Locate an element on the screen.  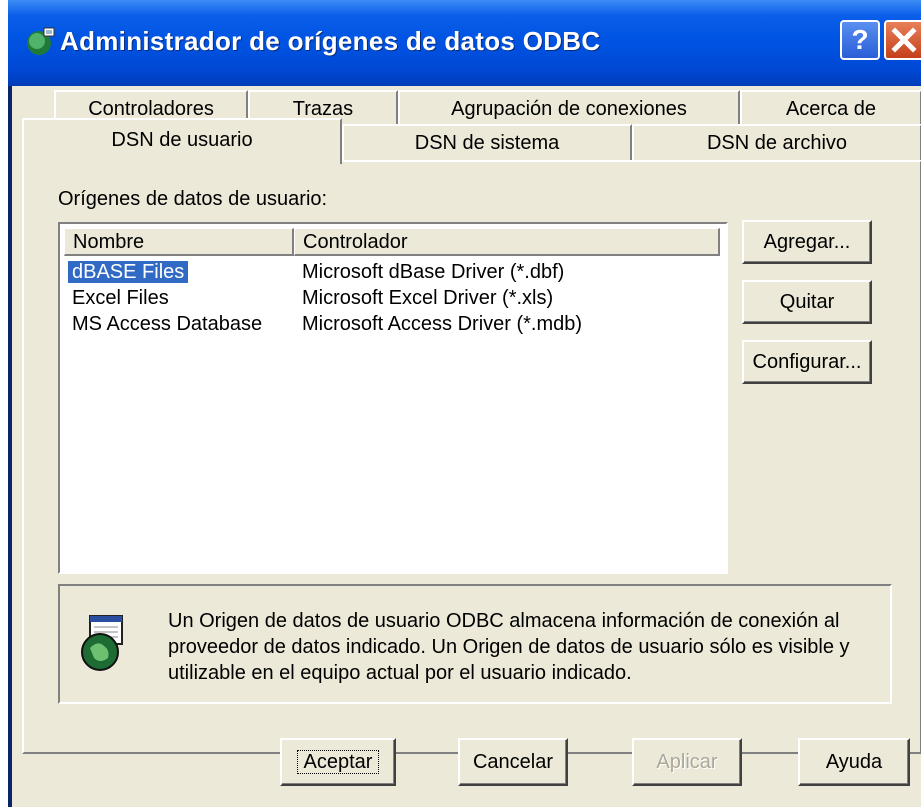
column-header-controlador: Controlador is located at coordinates (507, 242).